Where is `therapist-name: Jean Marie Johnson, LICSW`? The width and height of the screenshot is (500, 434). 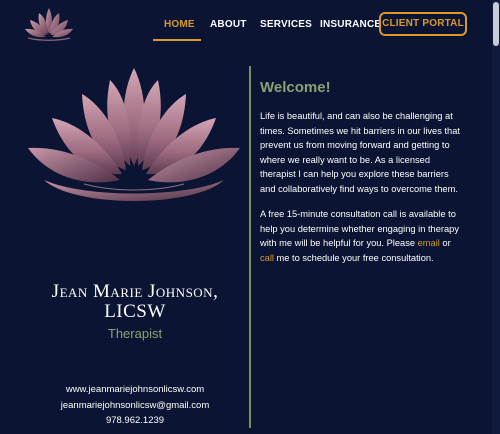 therapist-name: Jean Marie Johnson, LICSW is located at coordinates (135, 302).